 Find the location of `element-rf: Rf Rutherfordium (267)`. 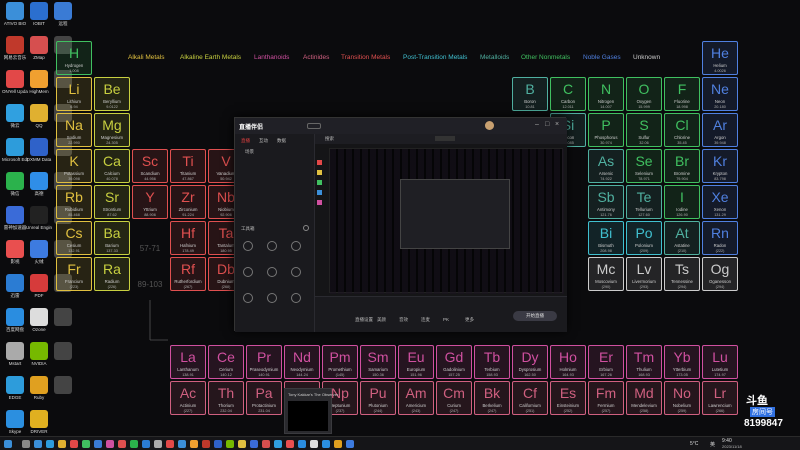

element-rf: Rf Rutherfordium (267) is located at coordinates (188, 274).